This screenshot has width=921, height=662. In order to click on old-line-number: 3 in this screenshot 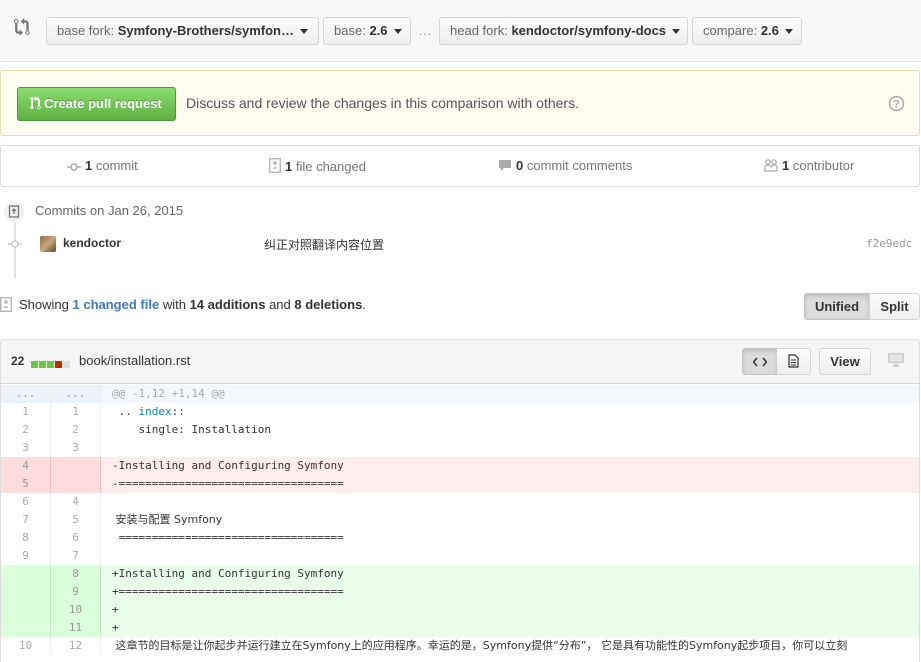, I will do `click(26, 448)`.